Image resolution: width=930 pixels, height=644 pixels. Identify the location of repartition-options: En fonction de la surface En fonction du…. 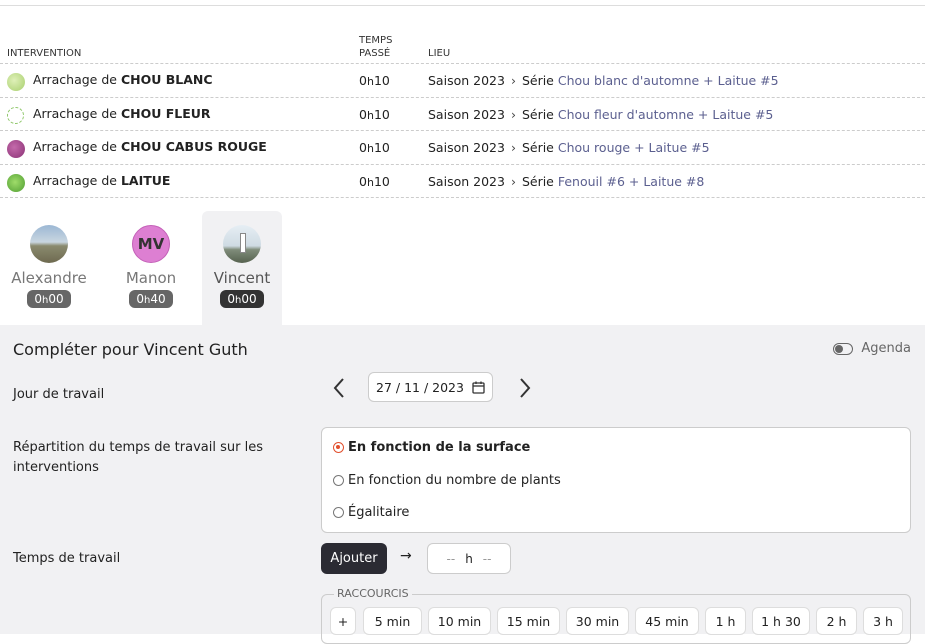
(616, 480).